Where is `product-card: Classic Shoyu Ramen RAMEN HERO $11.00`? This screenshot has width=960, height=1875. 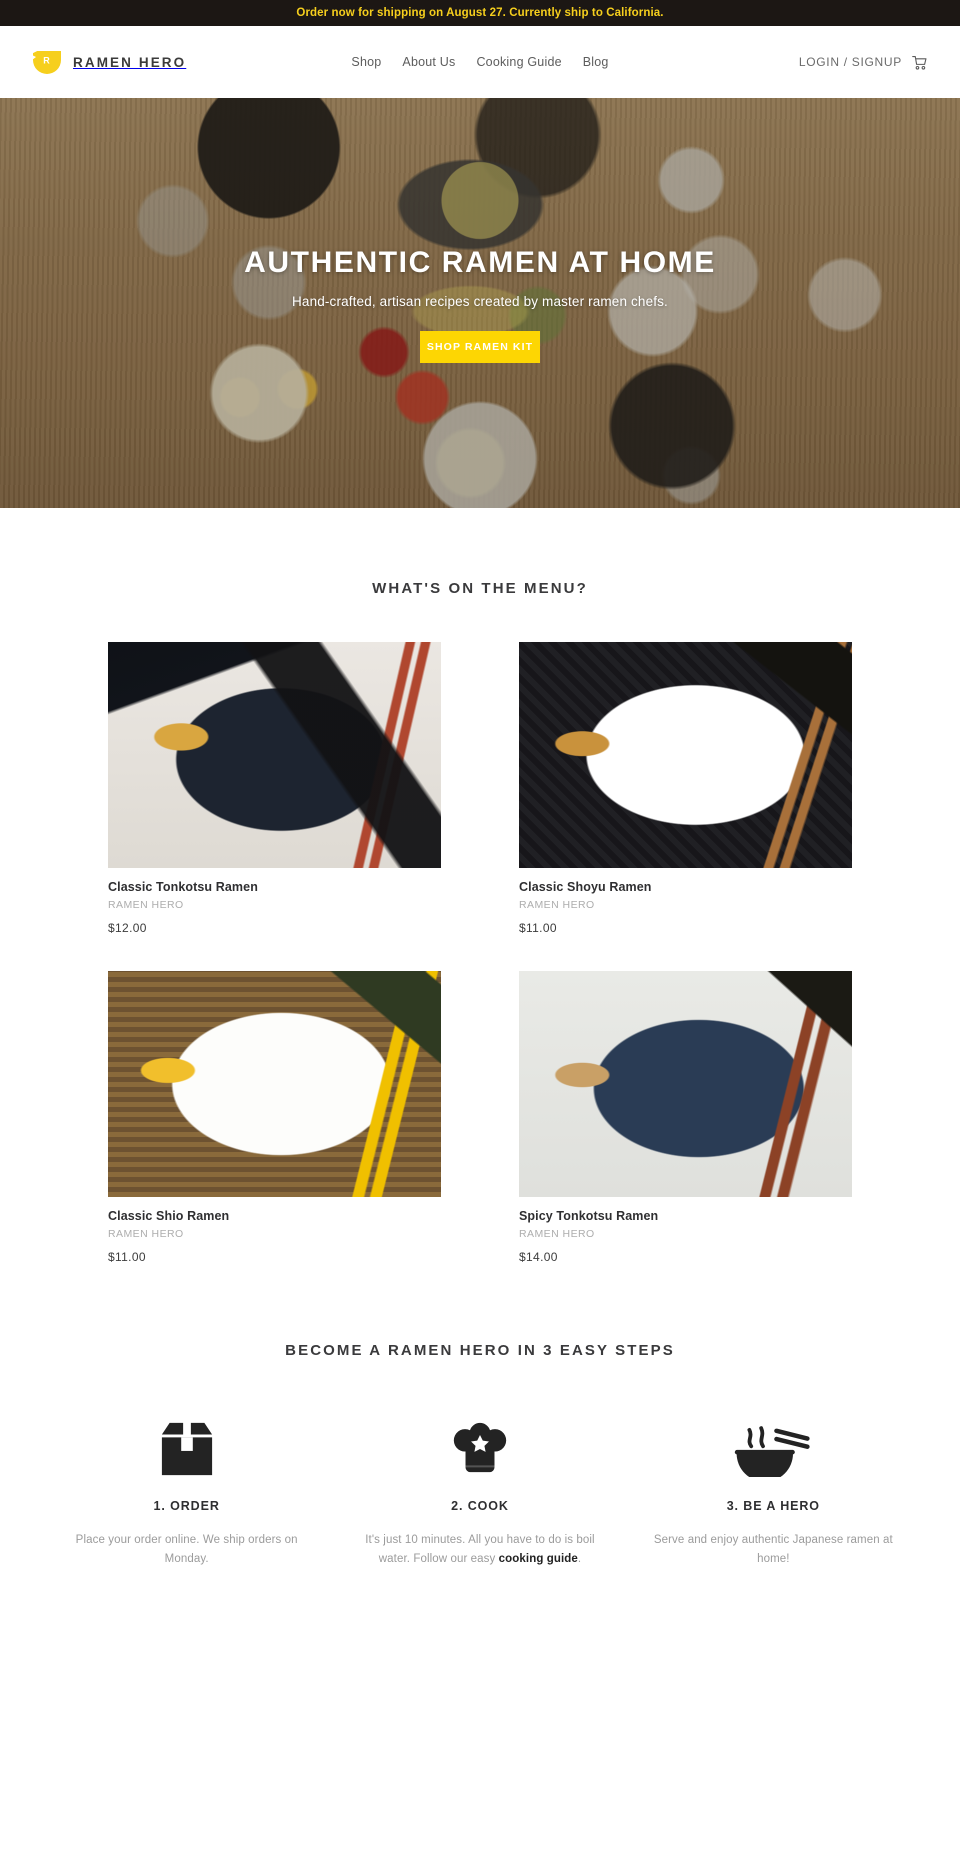
product-card: Classic Shoyu Ramen RAMEN HERO $11.00 is located at coordinates (685, 788).